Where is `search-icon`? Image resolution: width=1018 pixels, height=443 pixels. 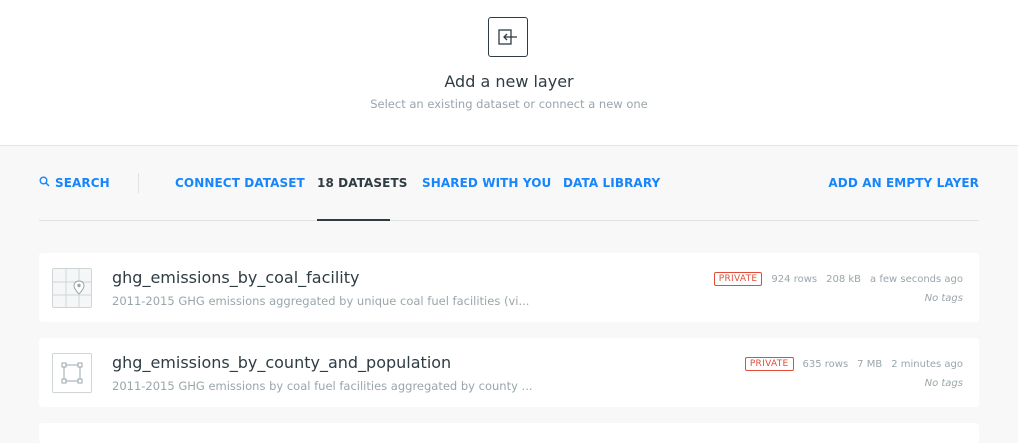
search-icon is located at coordinates (44, 183).